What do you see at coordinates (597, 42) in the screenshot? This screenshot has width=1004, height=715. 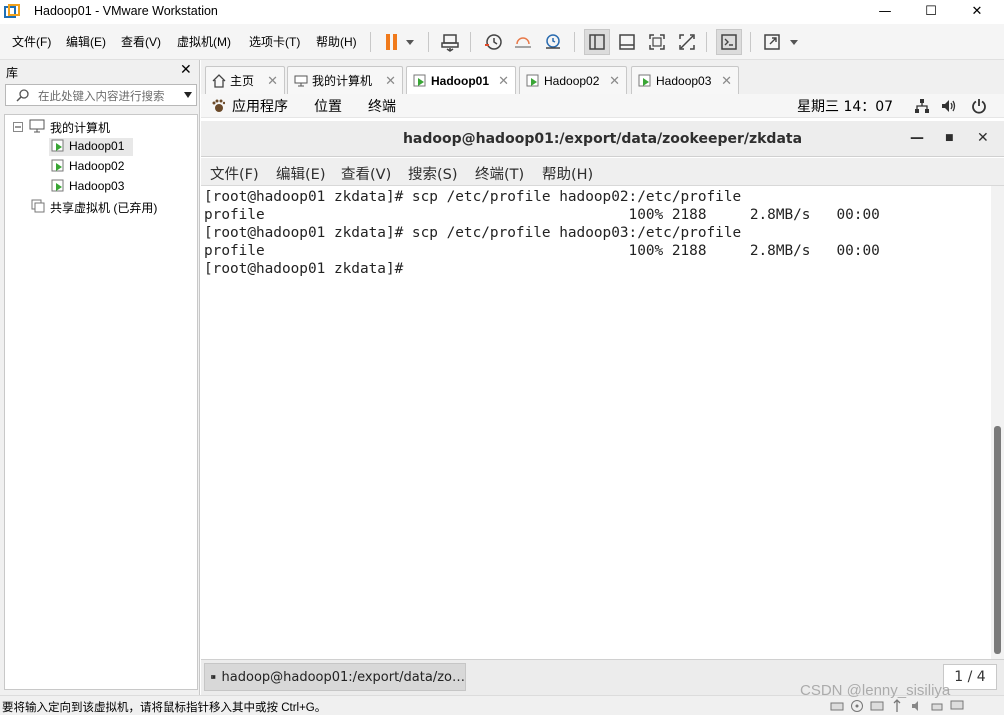 I see `show-library-button` at bounding box center [597, 42].